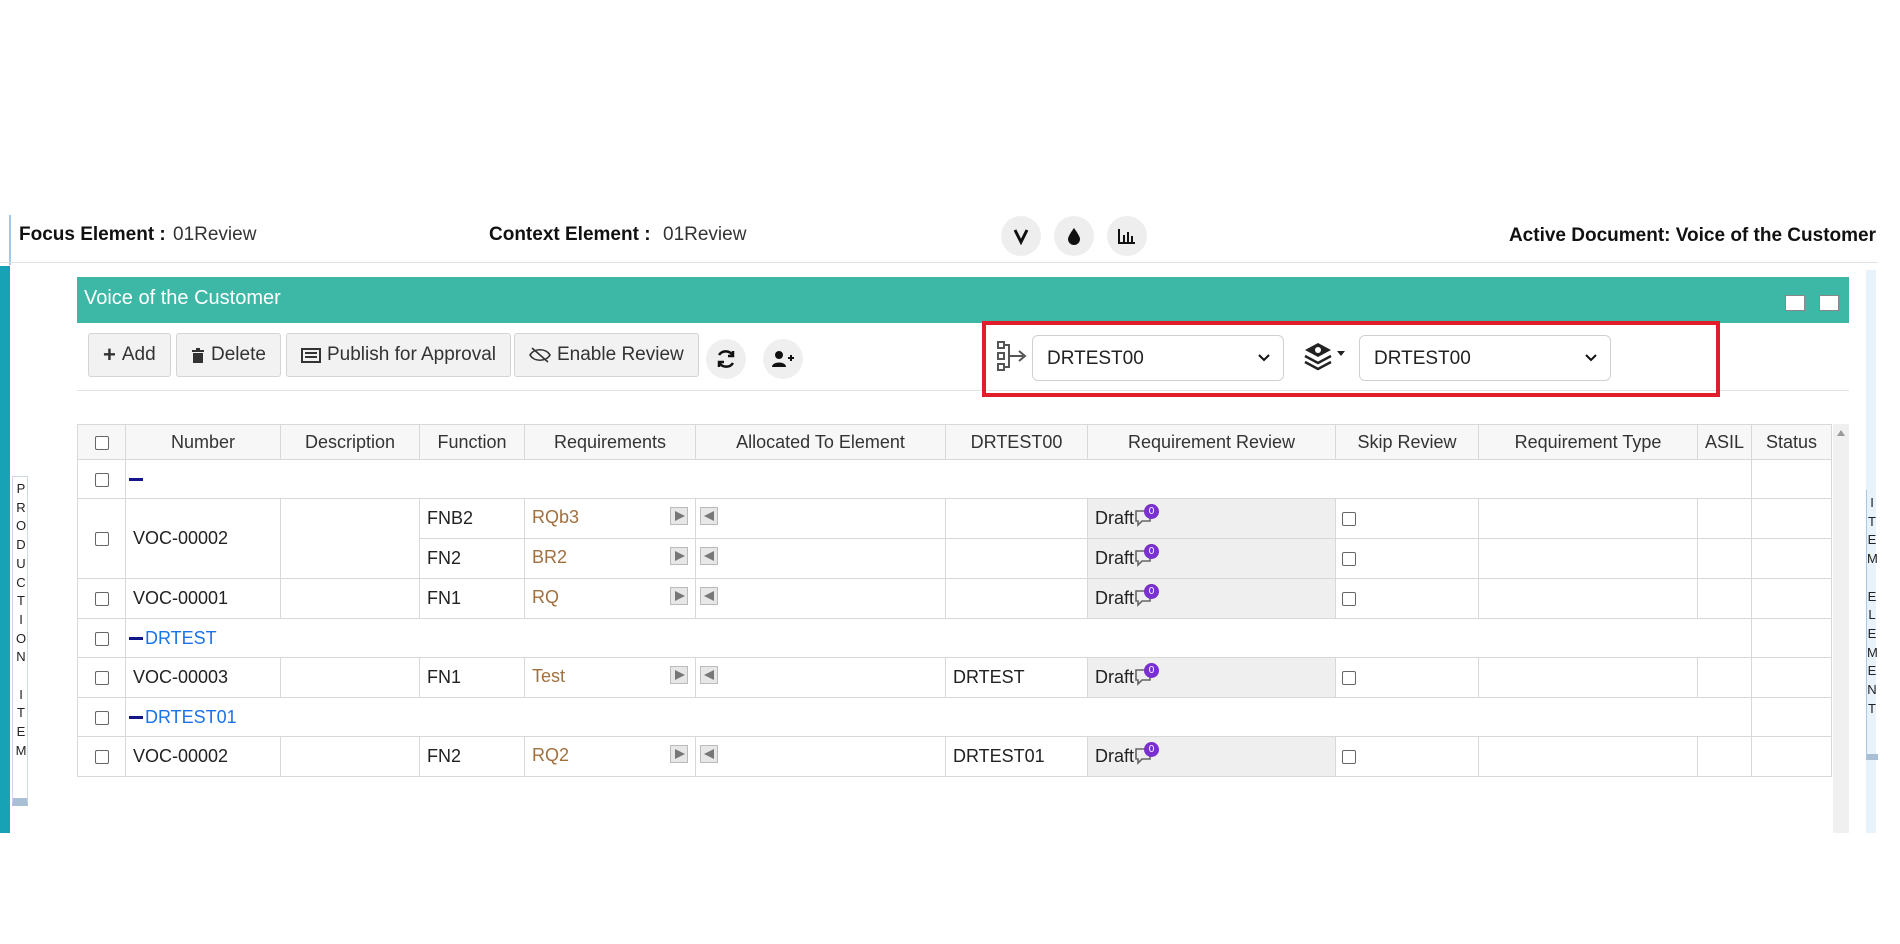  What do you see at coordinates (1829, 303) in the screenshot?
I see `grid-view-icon` at bounding box center [1829, 303].